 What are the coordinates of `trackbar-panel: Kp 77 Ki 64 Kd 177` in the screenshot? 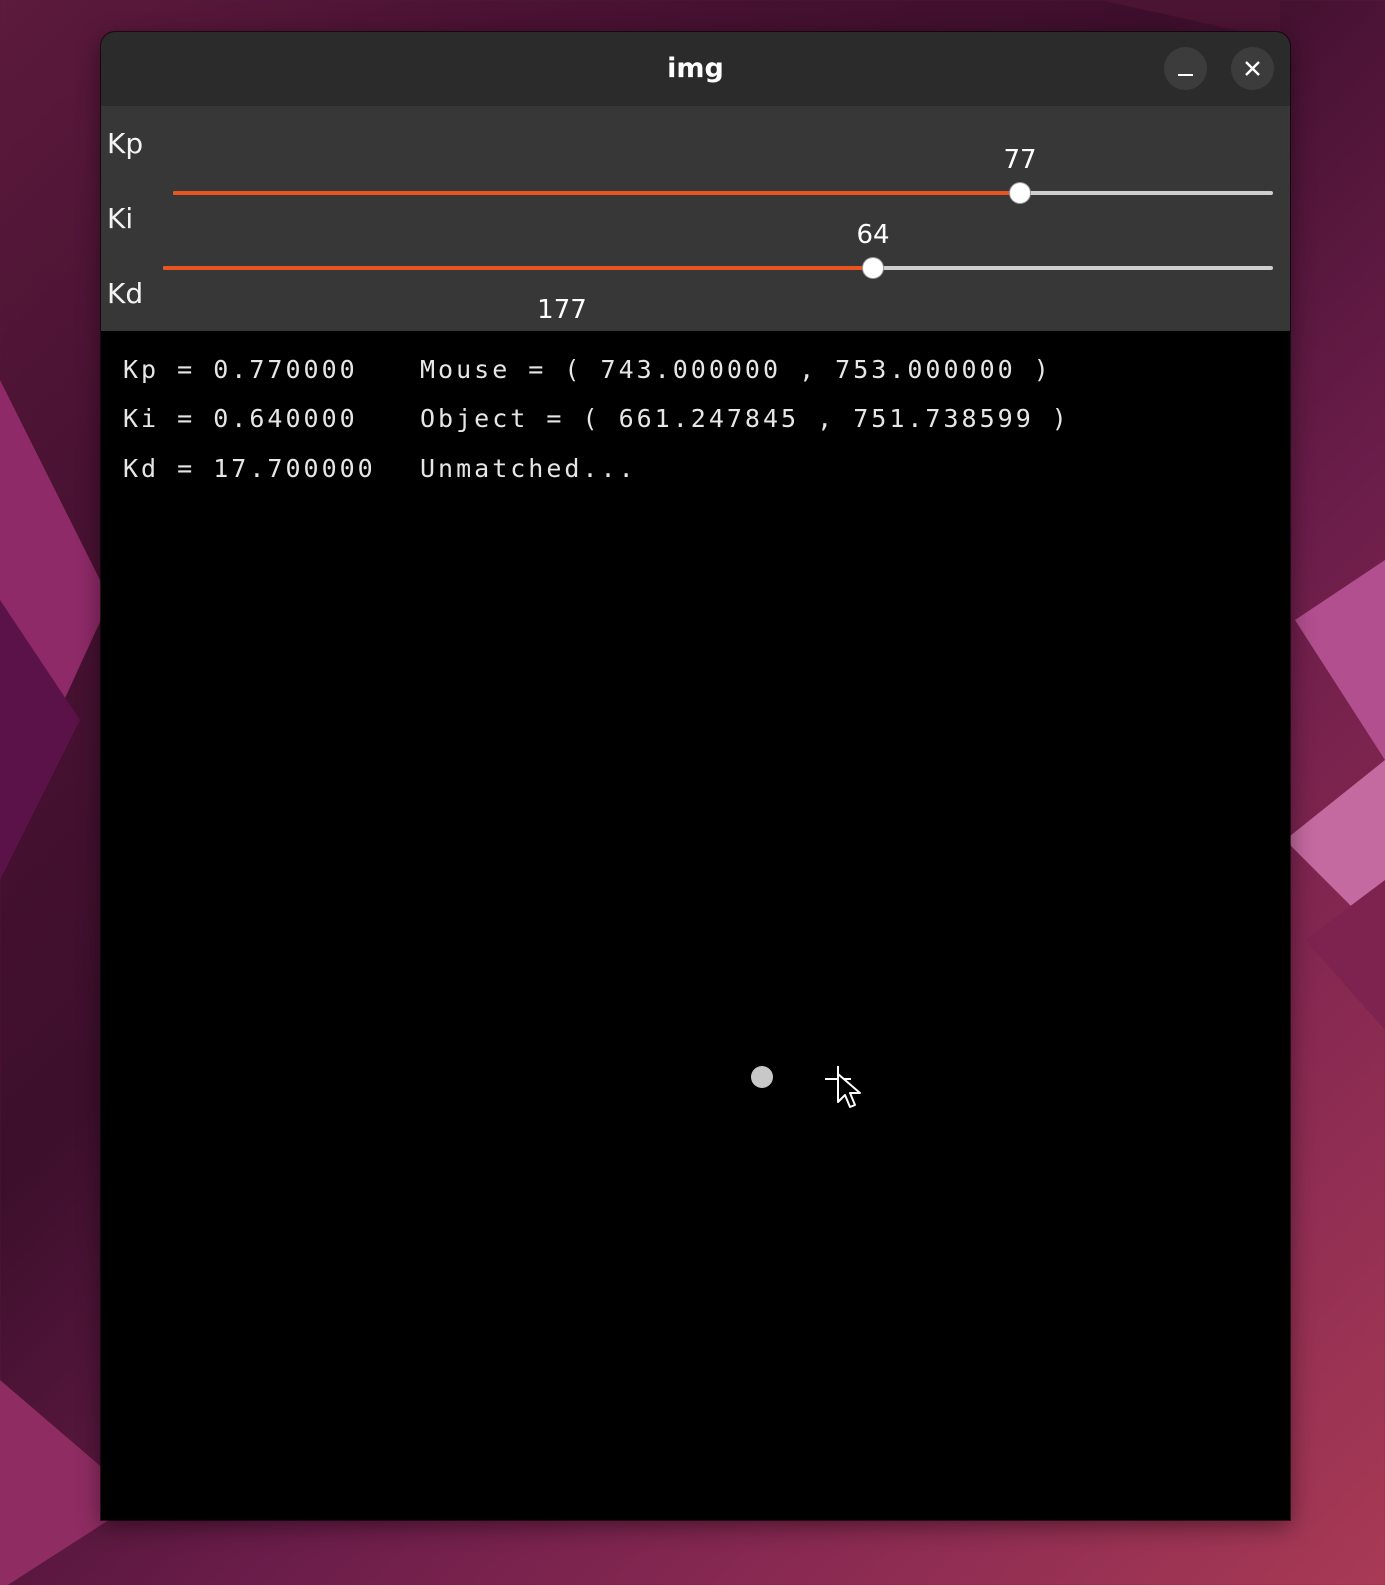 It's located at (695, 229).